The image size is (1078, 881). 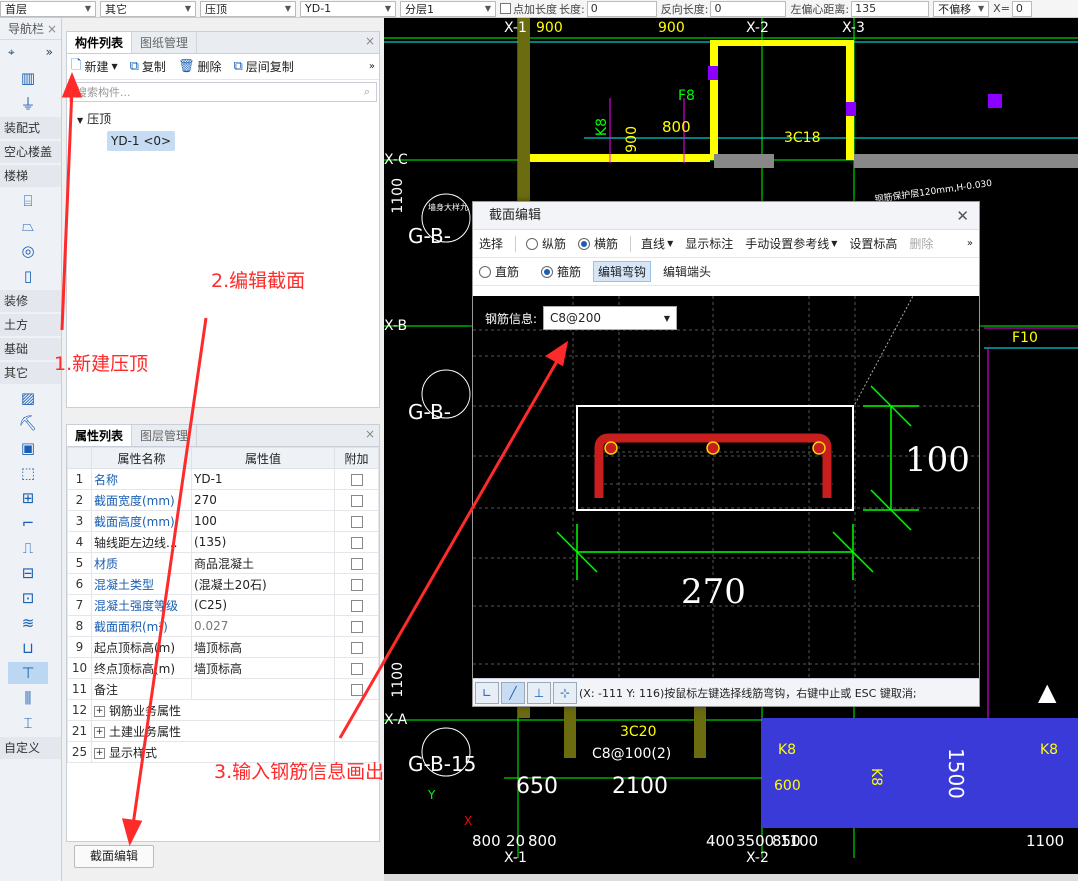 What do you see at coordinates (258, 281) in the screenshot?
I see `annotation-step2: 2.编辑截面` at bounding box center [258, 281].